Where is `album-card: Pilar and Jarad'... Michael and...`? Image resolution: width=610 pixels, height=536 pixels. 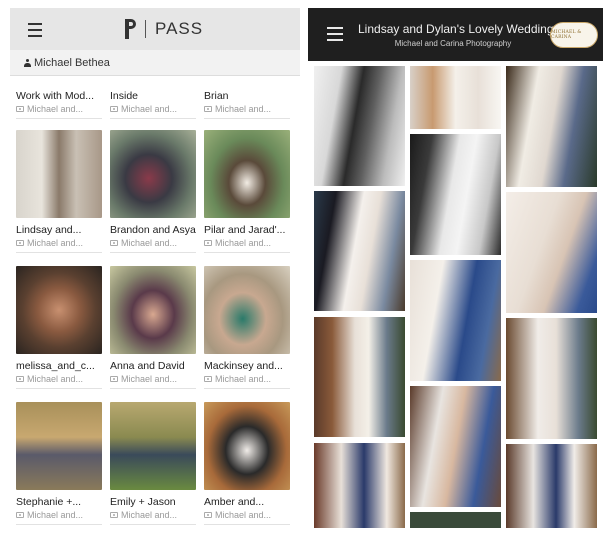
album-card: Pilar and Jarad'... Michael and... is located at coordinates (248, 191).